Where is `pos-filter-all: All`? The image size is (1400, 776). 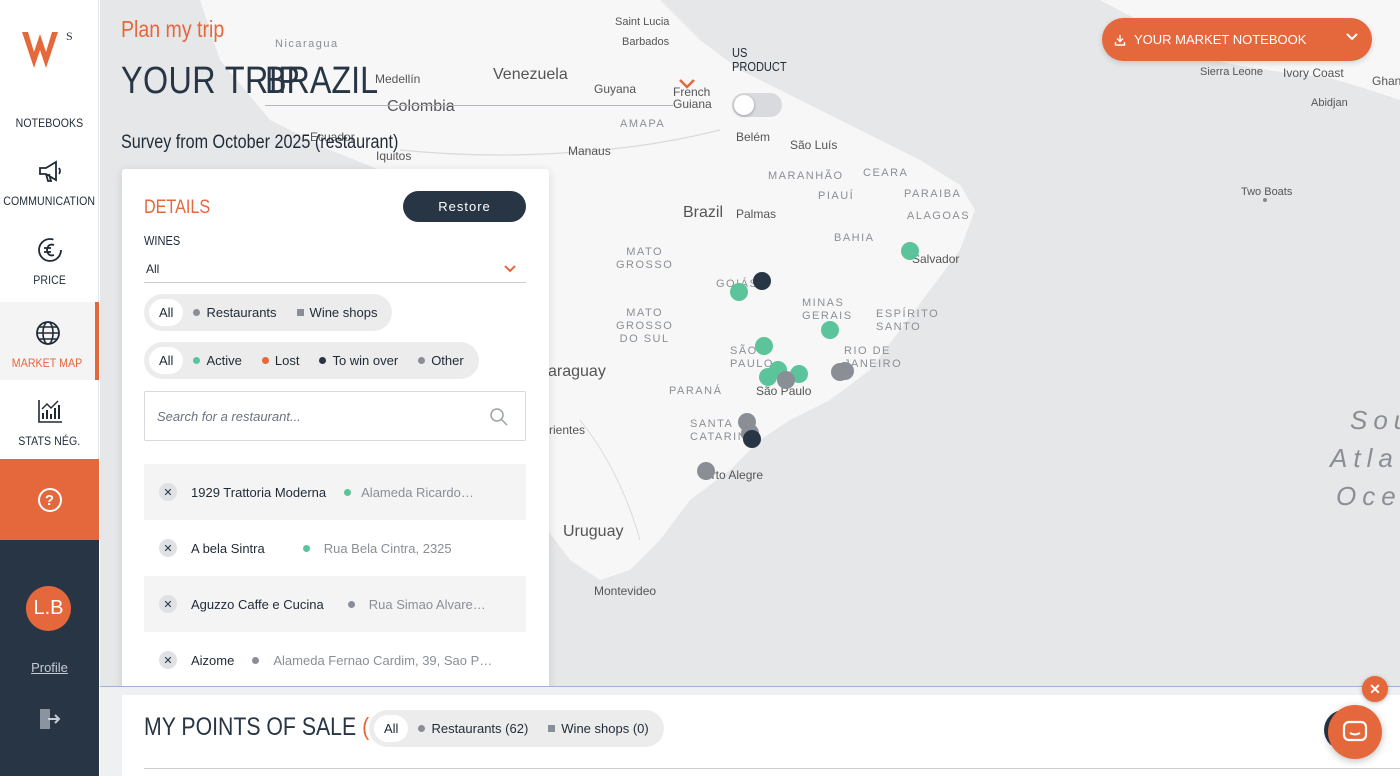
pos-filter-all: All is located at coordinates (391, 728).